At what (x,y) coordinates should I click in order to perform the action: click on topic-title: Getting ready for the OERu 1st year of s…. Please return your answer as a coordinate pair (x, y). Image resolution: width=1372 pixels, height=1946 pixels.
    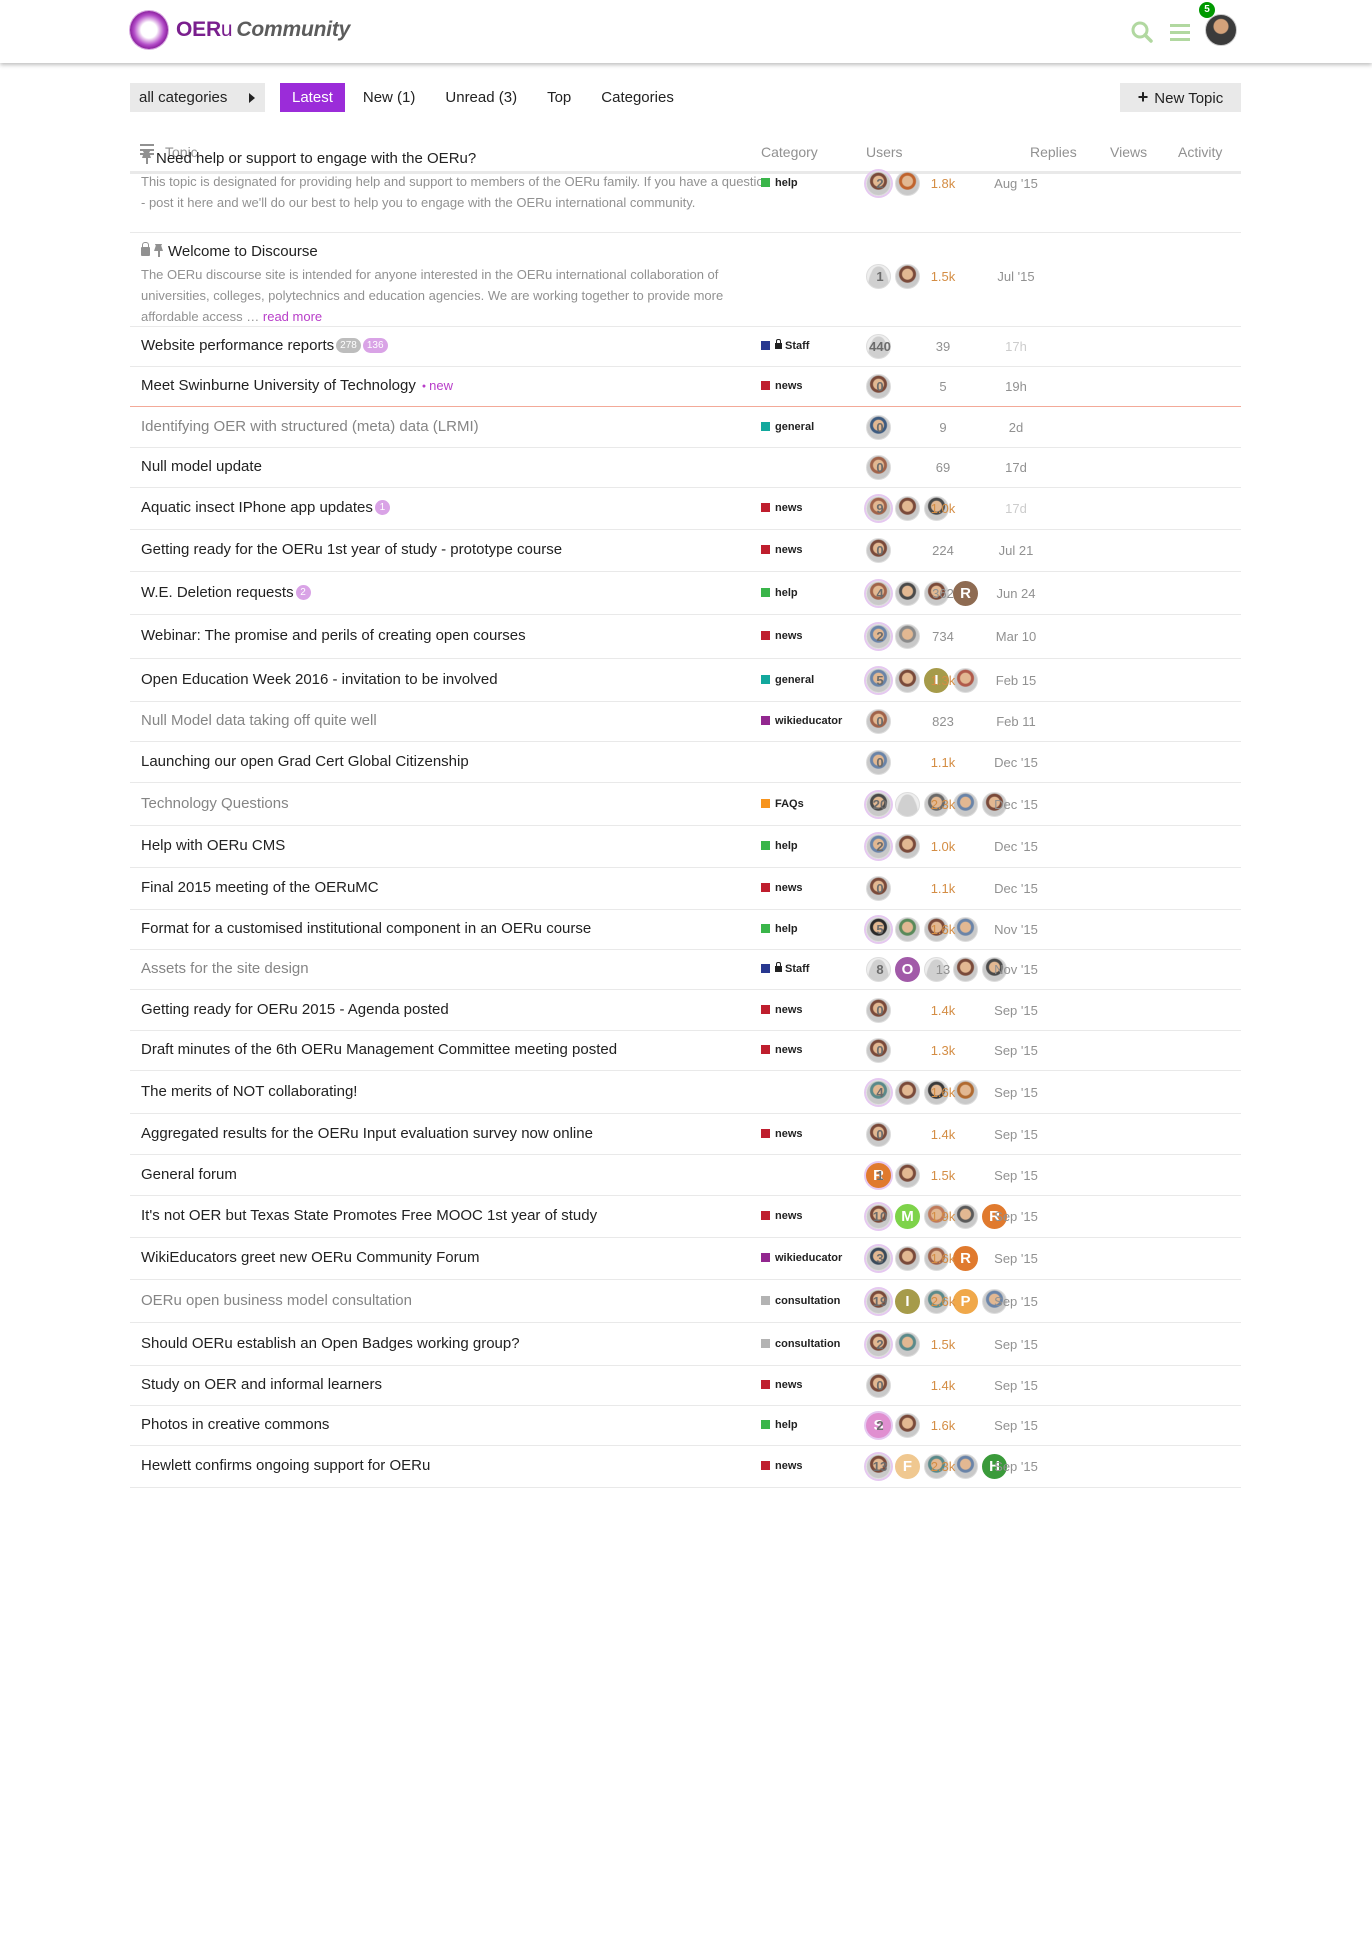
    Looking at the image, I should click on (351, 549).